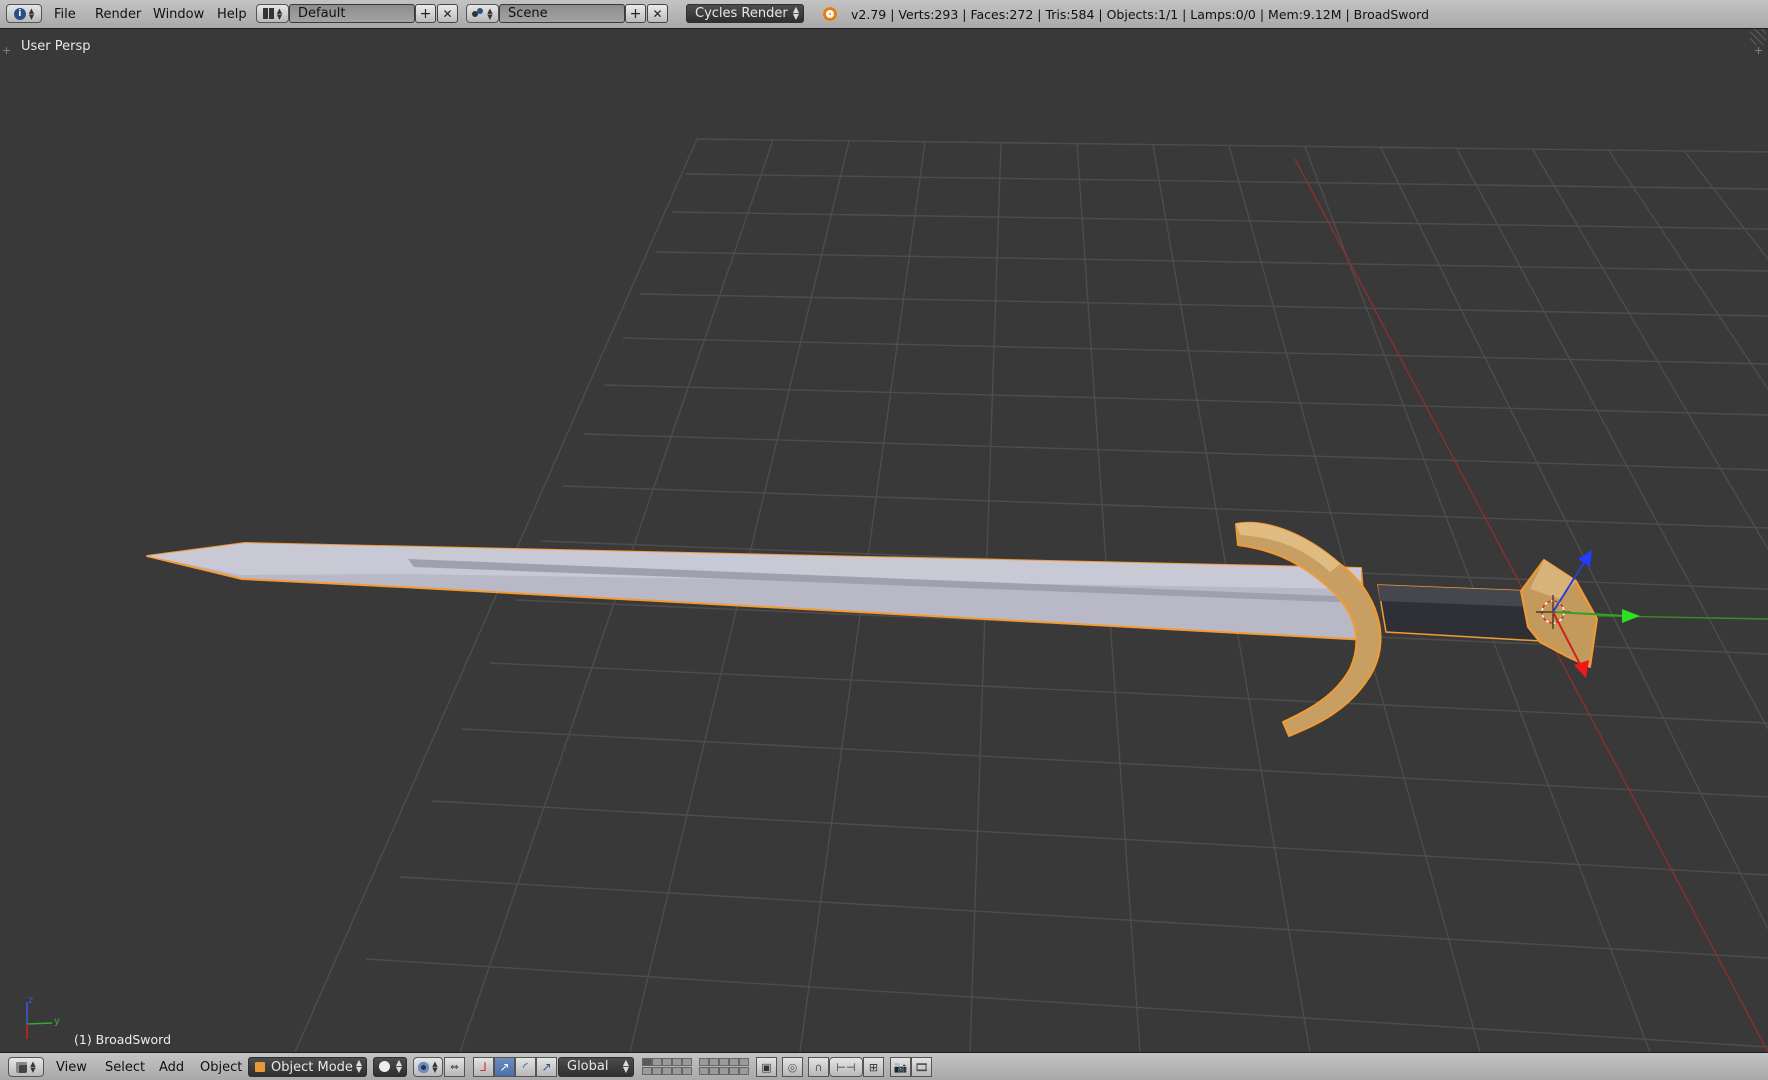  I want to click on mini-axis-gizmo, so click(39, 1020).